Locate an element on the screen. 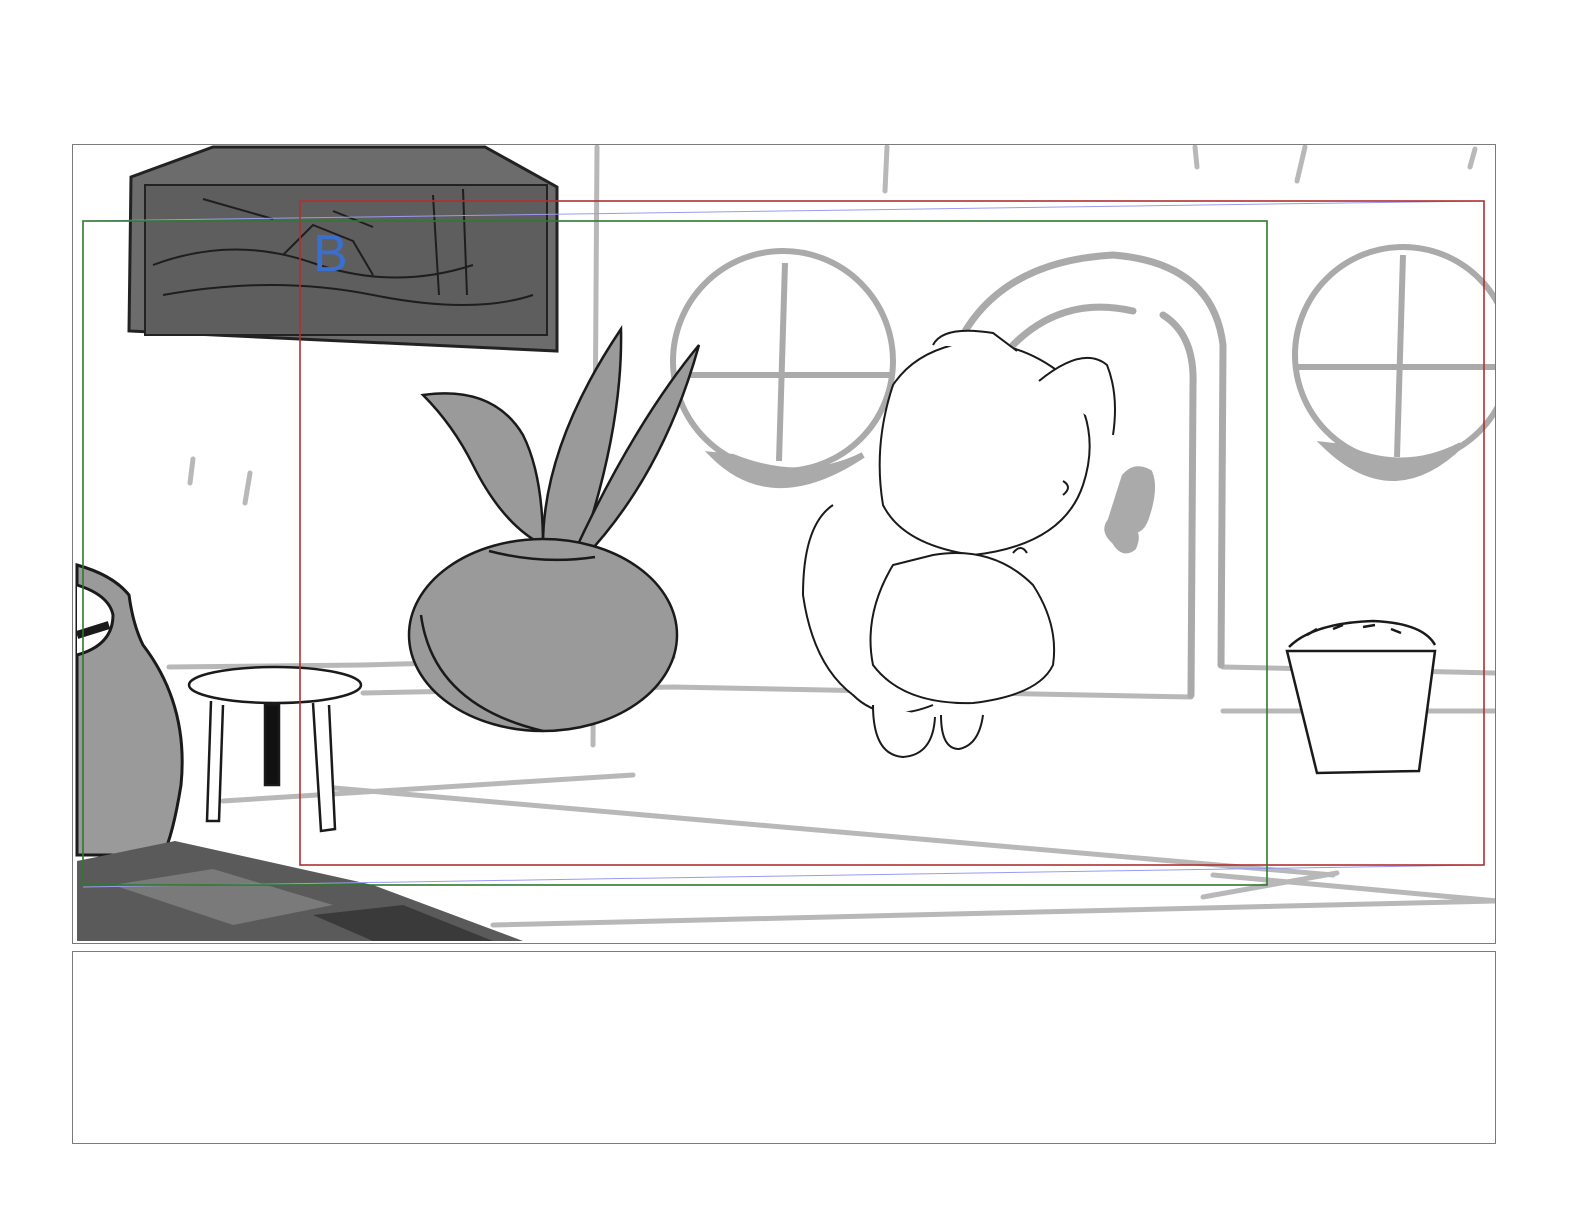 Image resolution: width=1584 pixels, height=1224 pixels. potted-plant is located at coordinates (554, 529).